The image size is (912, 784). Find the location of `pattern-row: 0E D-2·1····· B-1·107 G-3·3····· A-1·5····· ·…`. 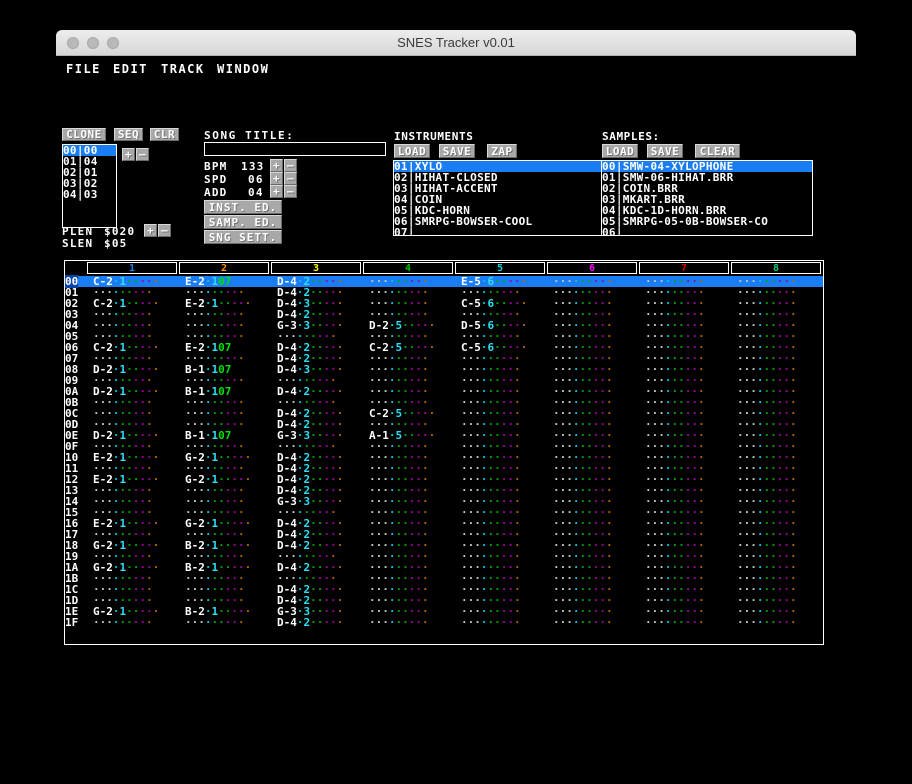

pattern-row: 0E D-2·1····· B-1·107 G-3·3····· A-1·5····· ·… is located at coordinates (444, 435).